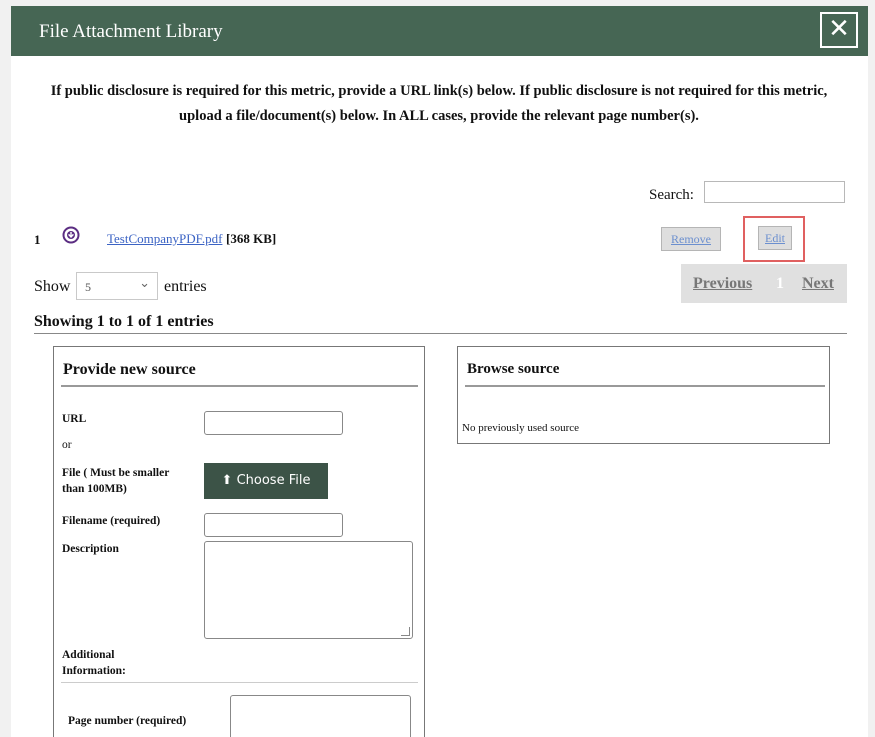 This screenshot has width=875, height=737. I want to click on page-number-textarea, so click(320, 716).